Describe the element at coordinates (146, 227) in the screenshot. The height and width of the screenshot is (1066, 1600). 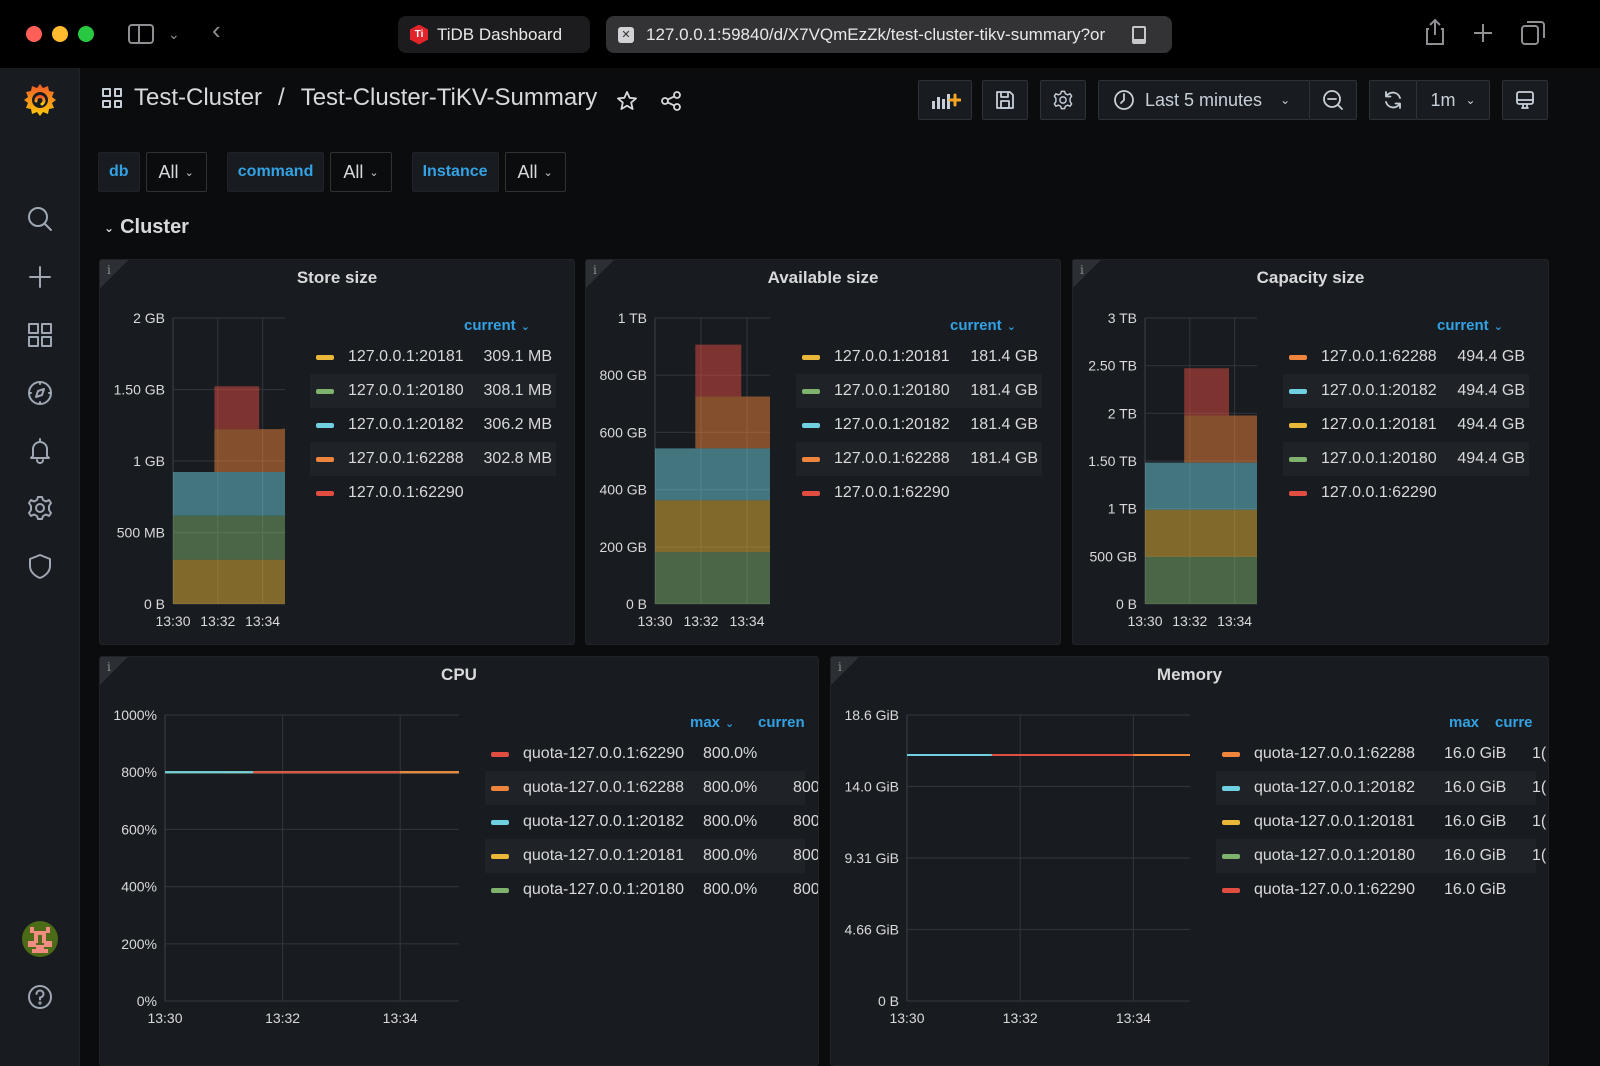
I see `row-cluster-toggle: ⌄ Cluster` at that location.